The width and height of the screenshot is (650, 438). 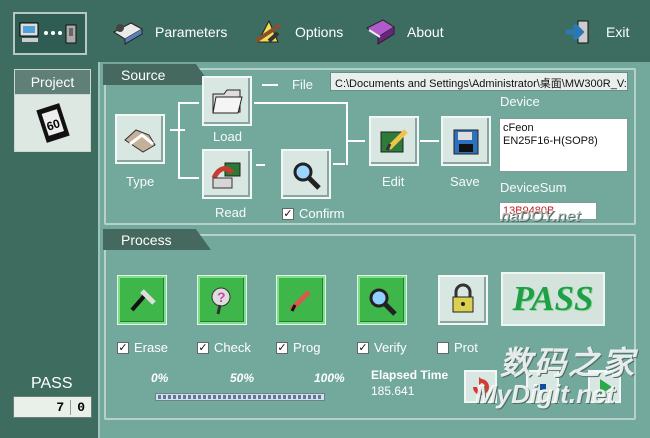 What do you see at coordinates (443, 347) in the screenshot?
I see `prot-check-box` at bounding box center [443, 347].